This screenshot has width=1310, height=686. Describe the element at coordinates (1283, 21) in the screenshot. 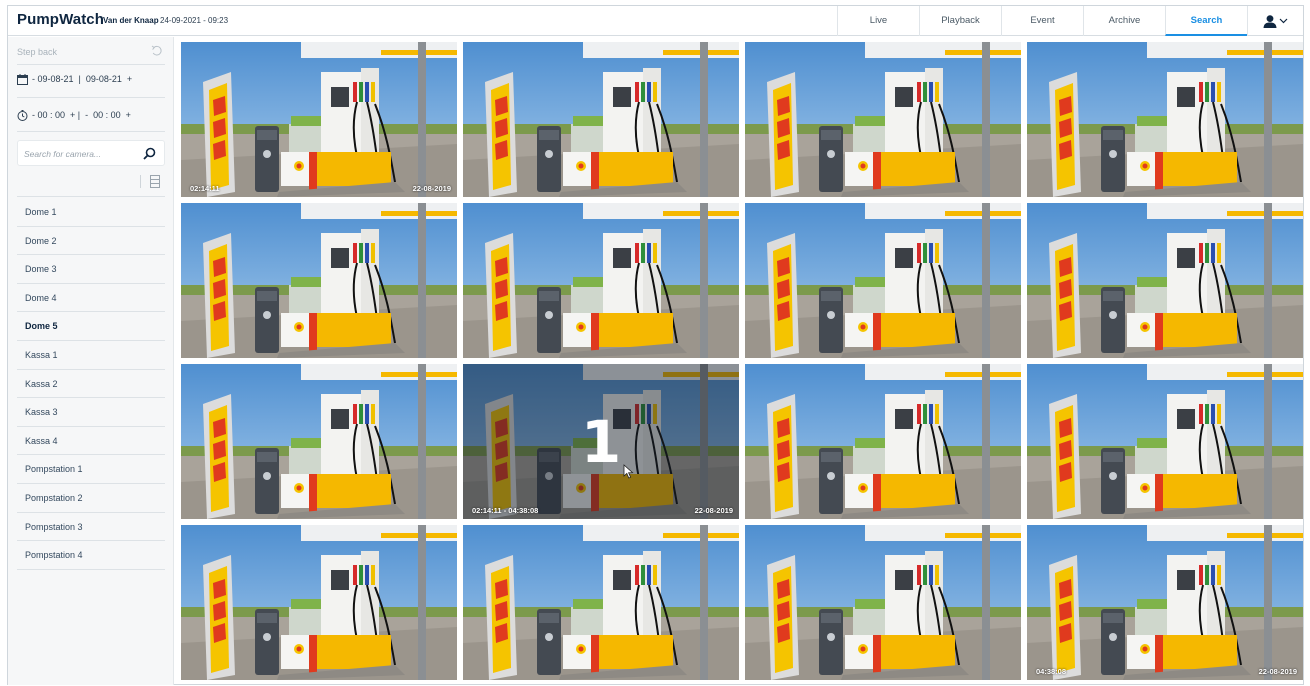

I see `chevron-down-icon` at that location.